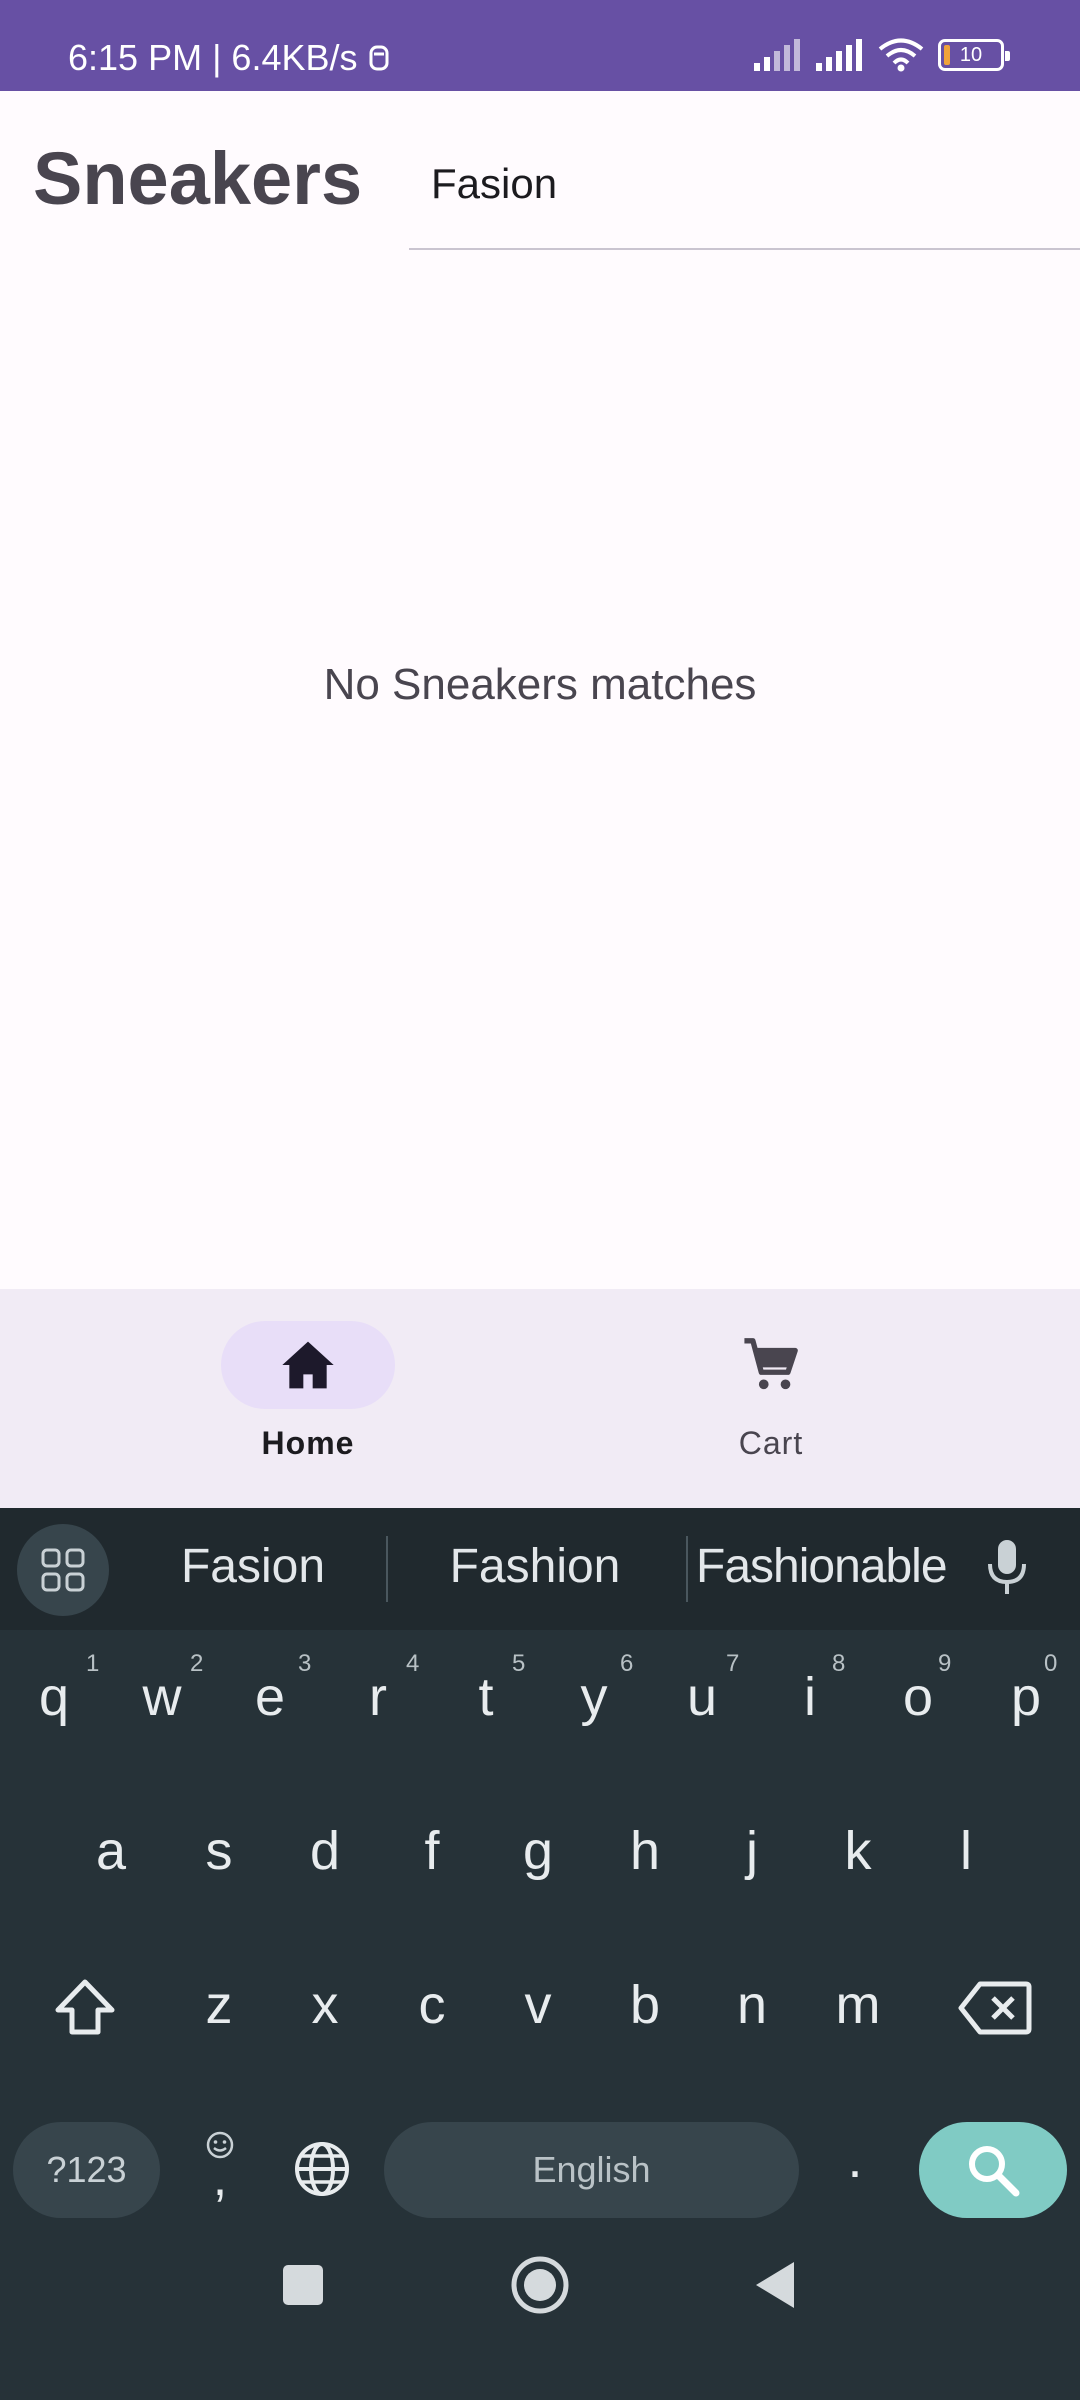  What do you see at coordinates (270, 1713) in the screenshot?
I see `key-e: e3` at bounding box center [270, 1713].